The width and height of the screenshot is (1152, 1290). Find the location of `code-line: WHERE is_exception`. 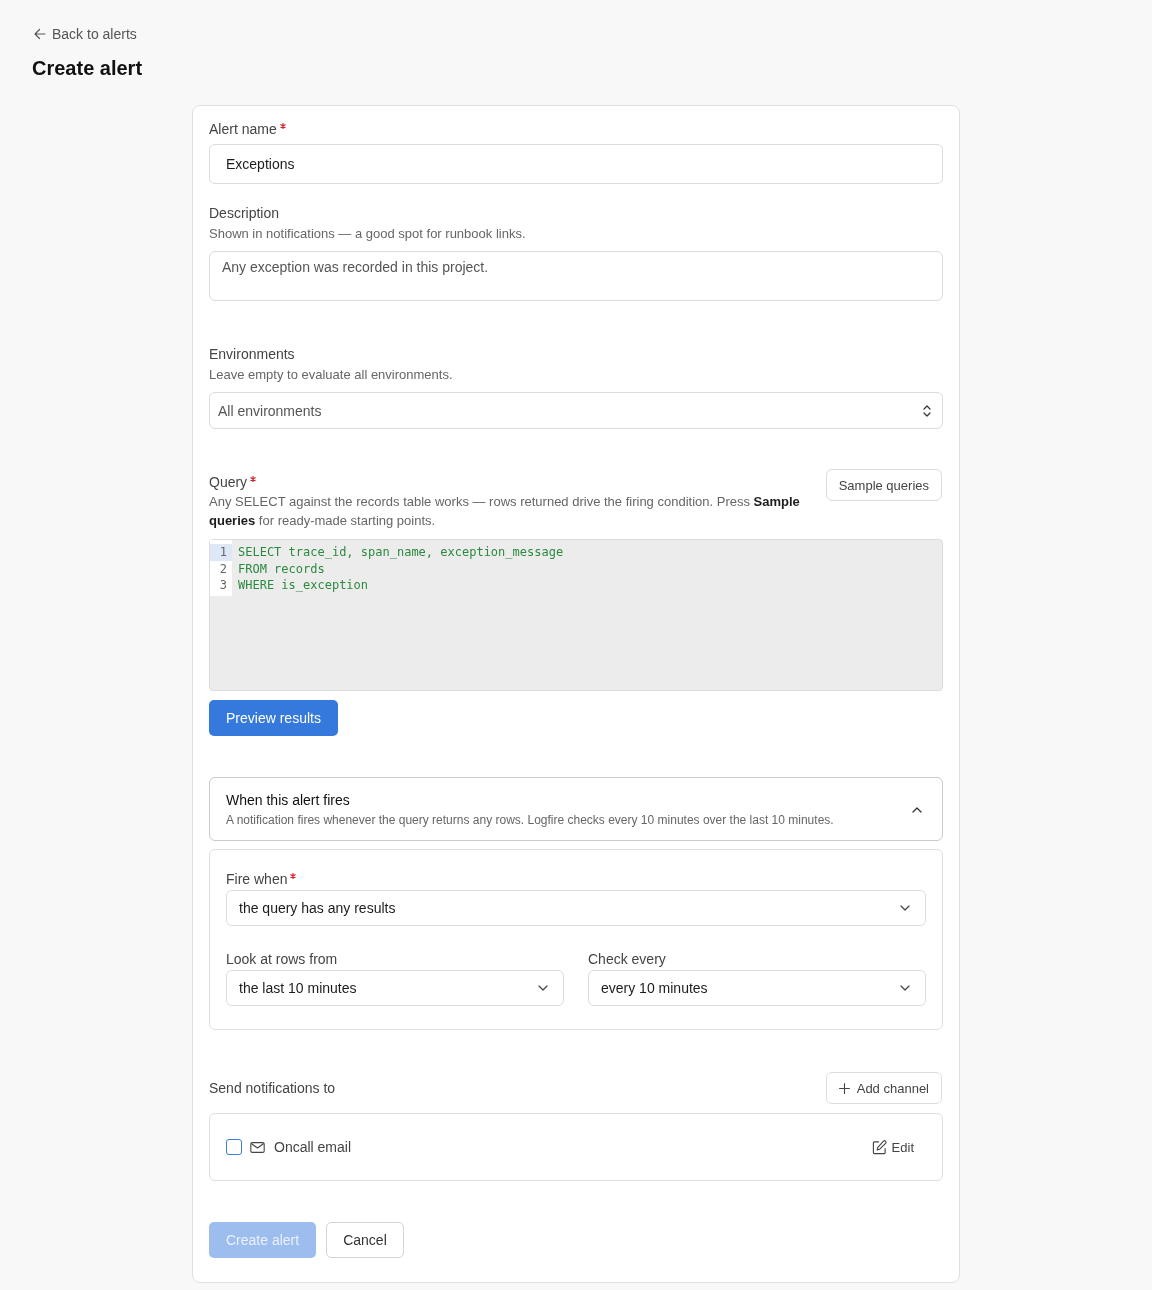

code-line: WHERE is_exception is located at coordinates (304, 585).